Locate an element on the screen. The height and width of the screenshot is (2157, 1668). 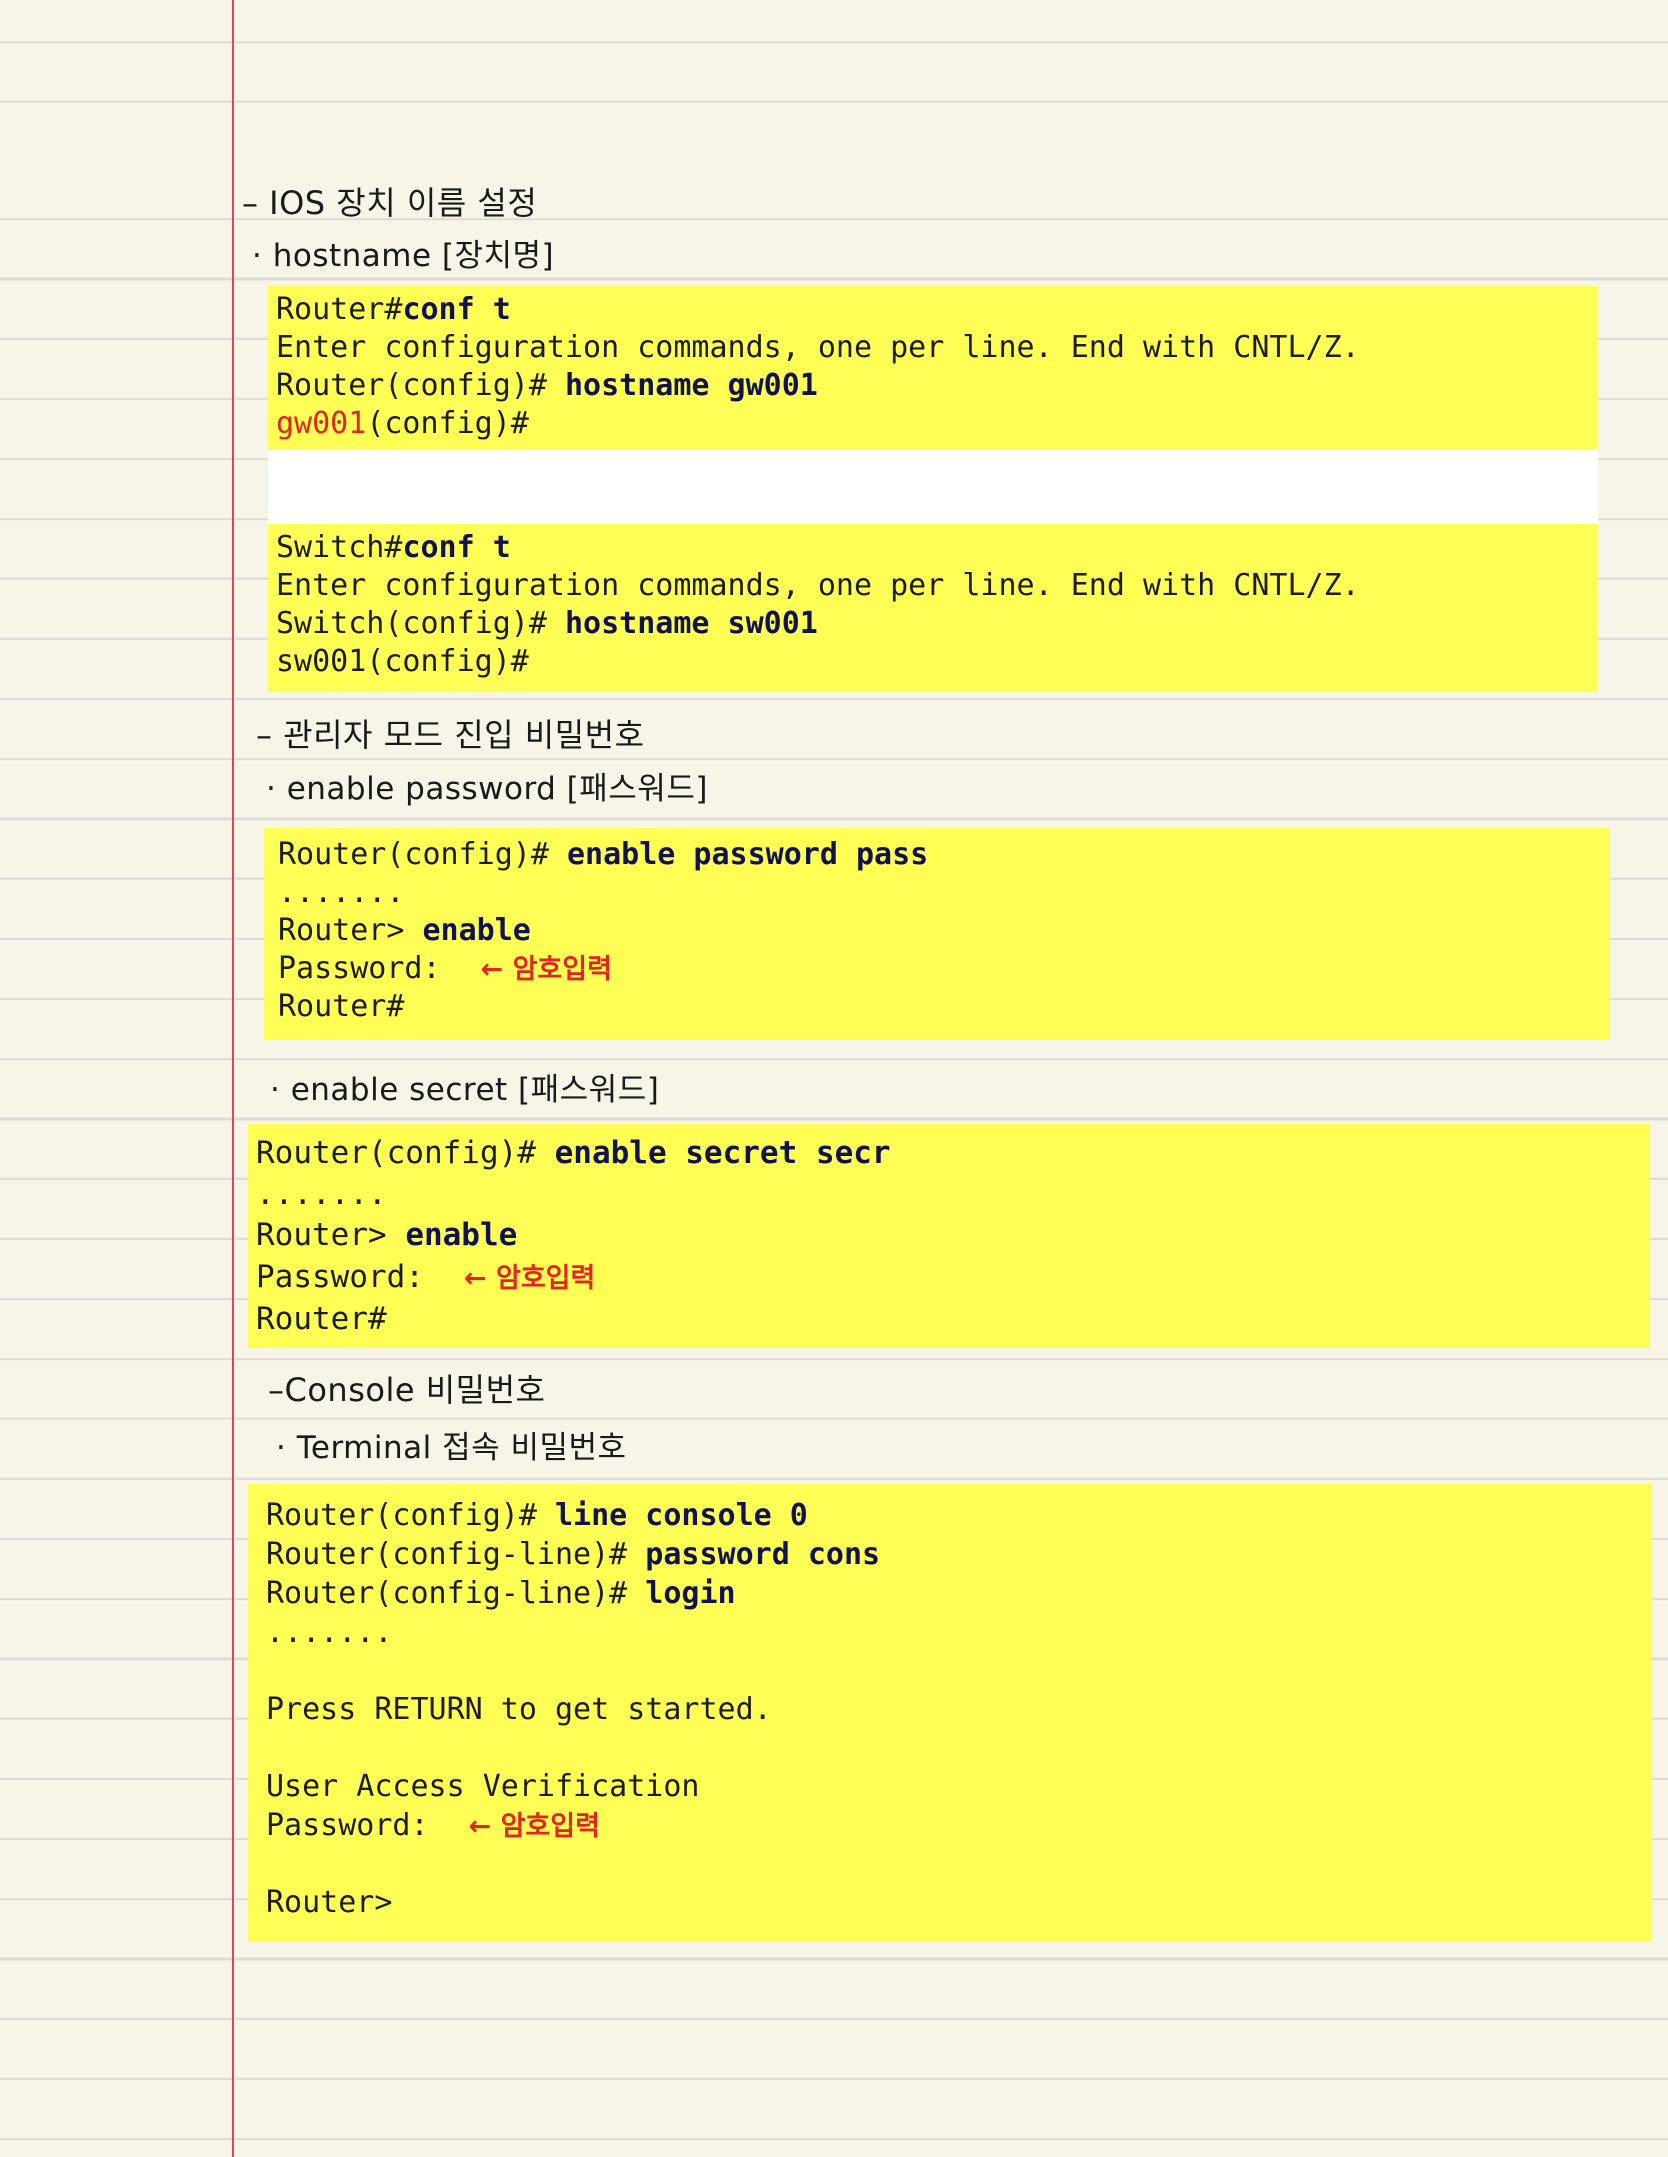
subheading-terminal: · Terminal 접속 비밀번호 is located at coordinates (451, 1448).